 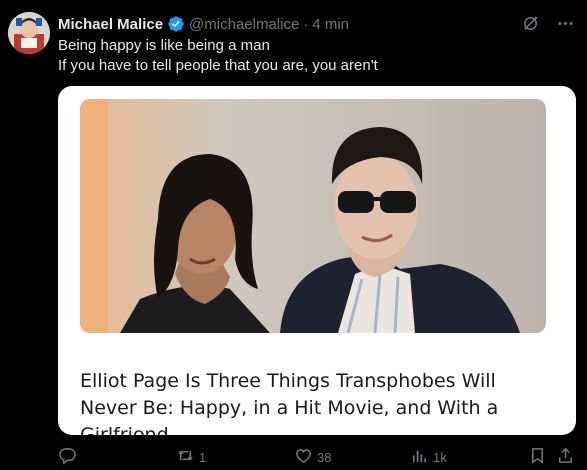 I want to click on timestamp: 4 min, so click(x=330, y=24).